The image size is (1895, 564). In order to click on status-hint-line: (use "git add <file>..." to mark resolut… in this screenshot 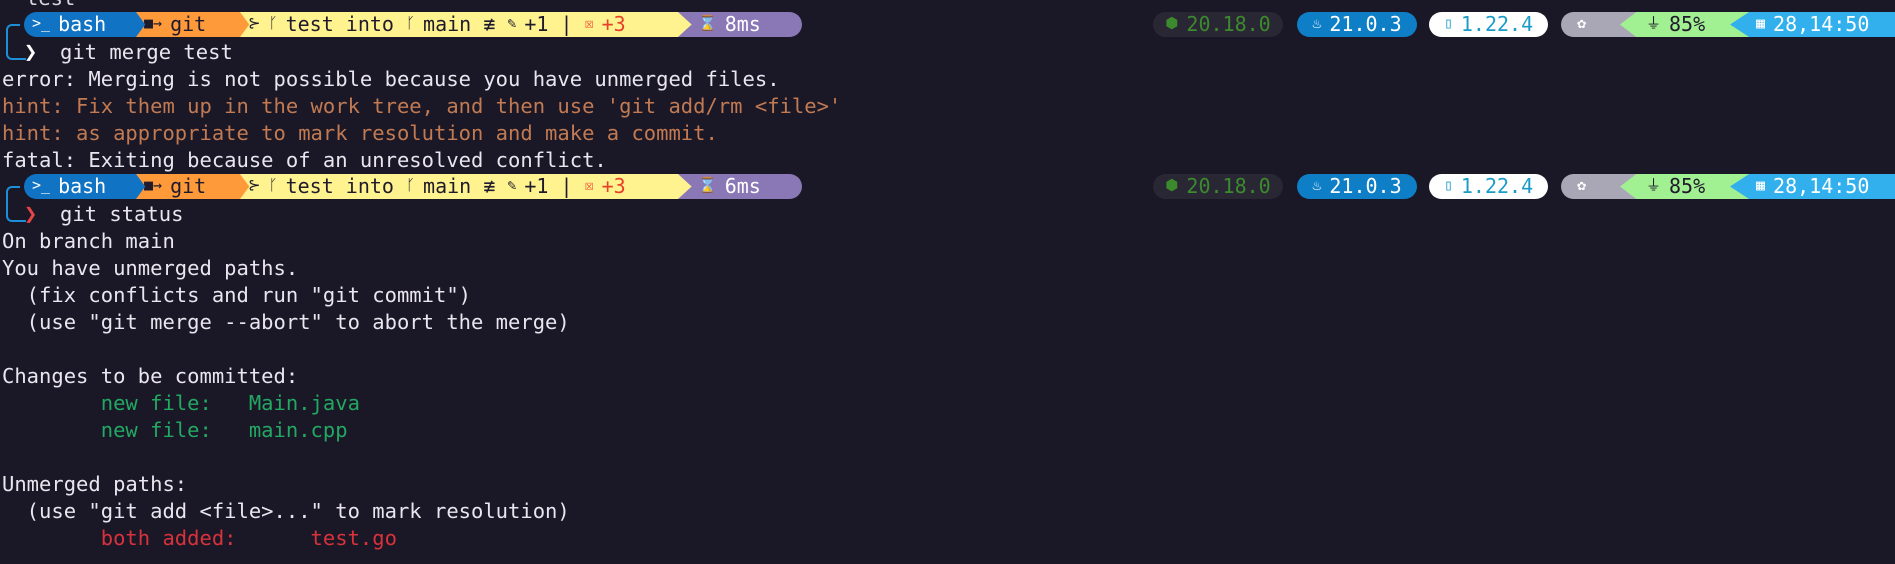, I will do `click(286, 511)`.